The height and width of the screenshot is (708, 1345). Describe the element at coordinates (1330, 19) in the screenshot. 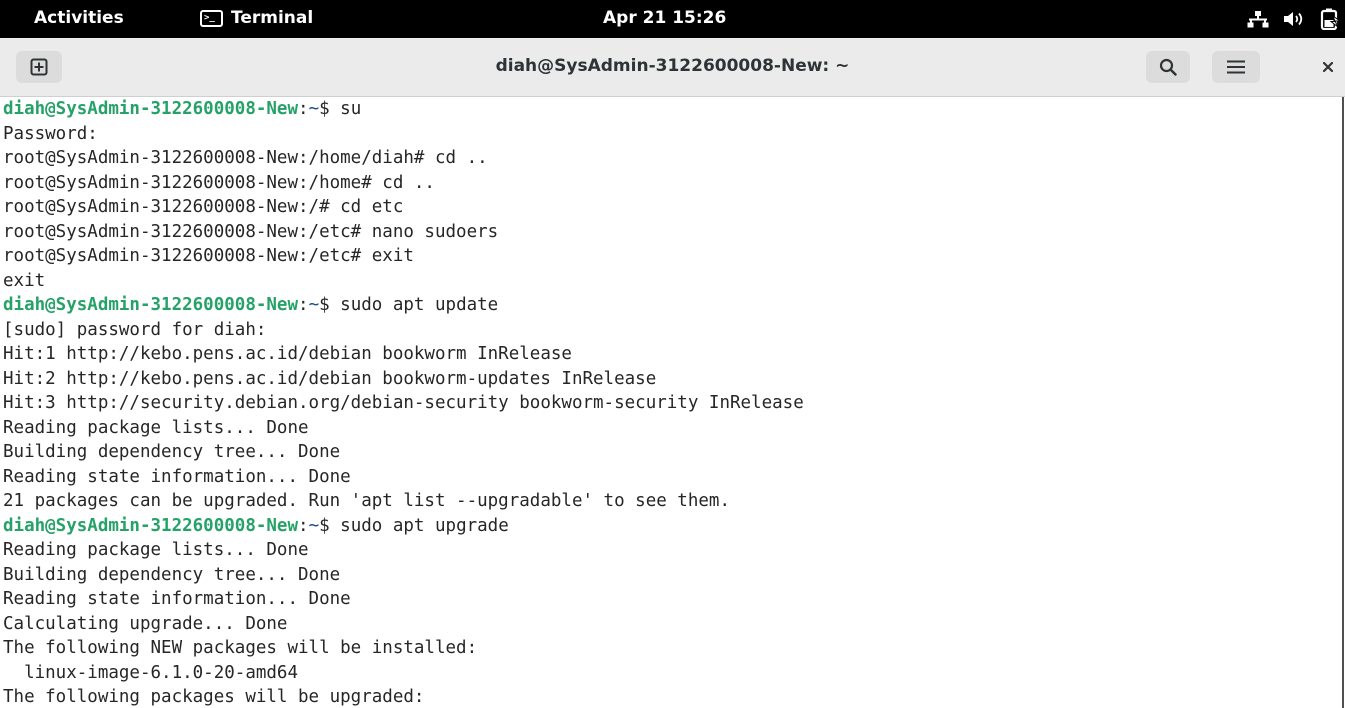

I see `battery-charging-icon` at that location.